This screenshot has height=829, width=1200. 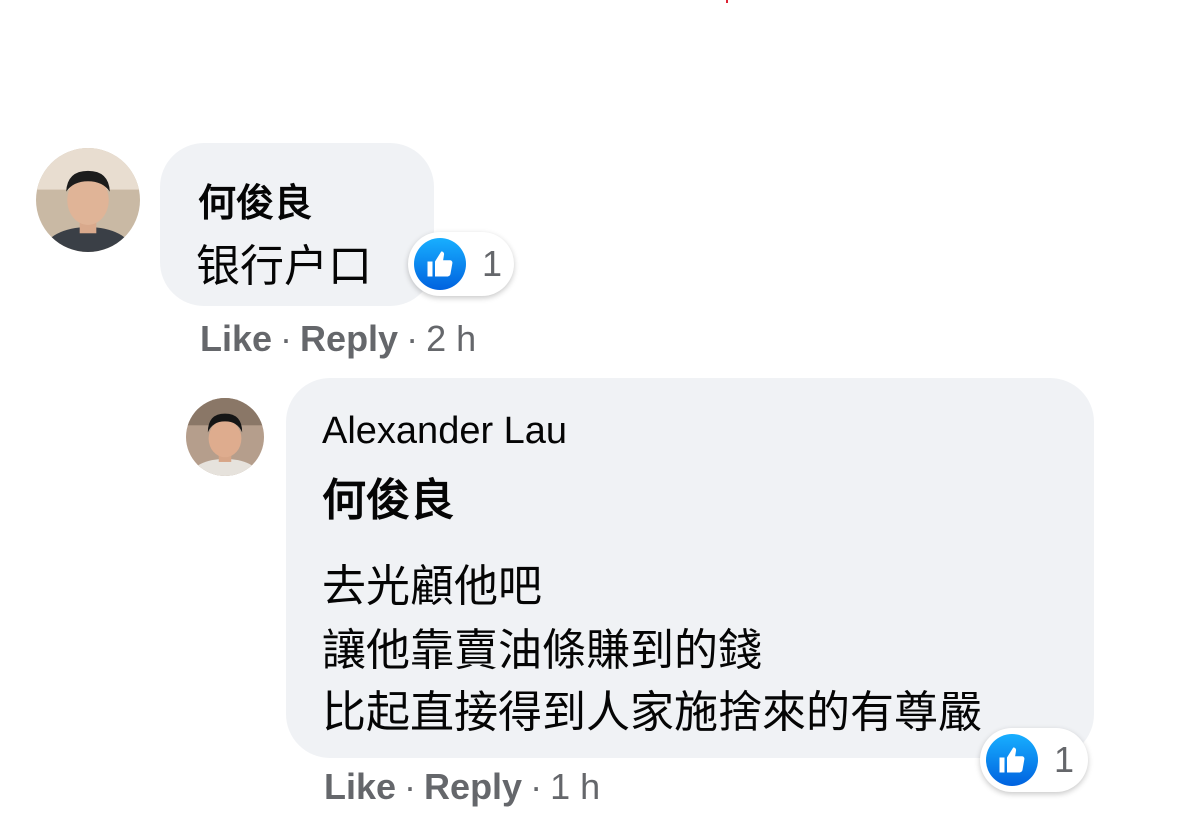 What do you see at coordinates (727, 1) in the screenshot?
I see `decorative-dot` at bounding box center [727, 1].